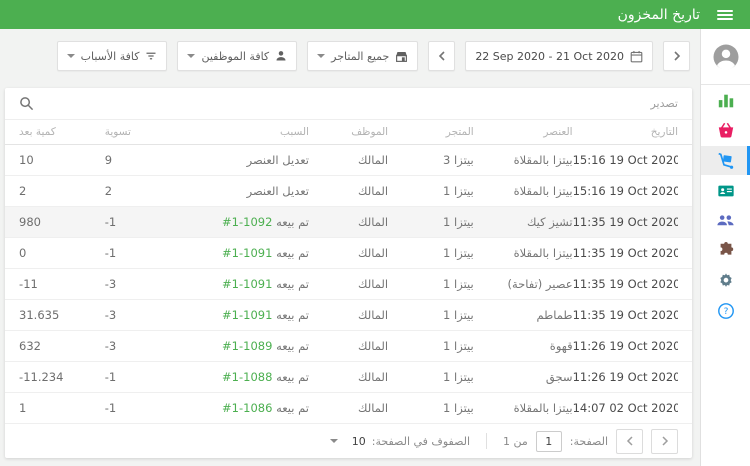 This screenshot has height=466, width=750. I want to click on stores-filter-label: جميع المتاجر, so click(360, 56).